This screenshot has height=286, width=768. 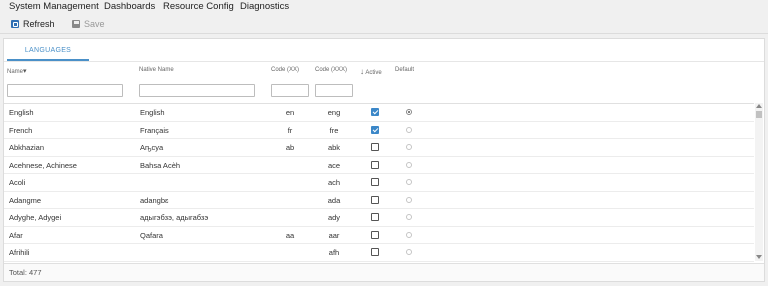 I want to click on cell-code-xxx: ach, so click(x=334, y=182).